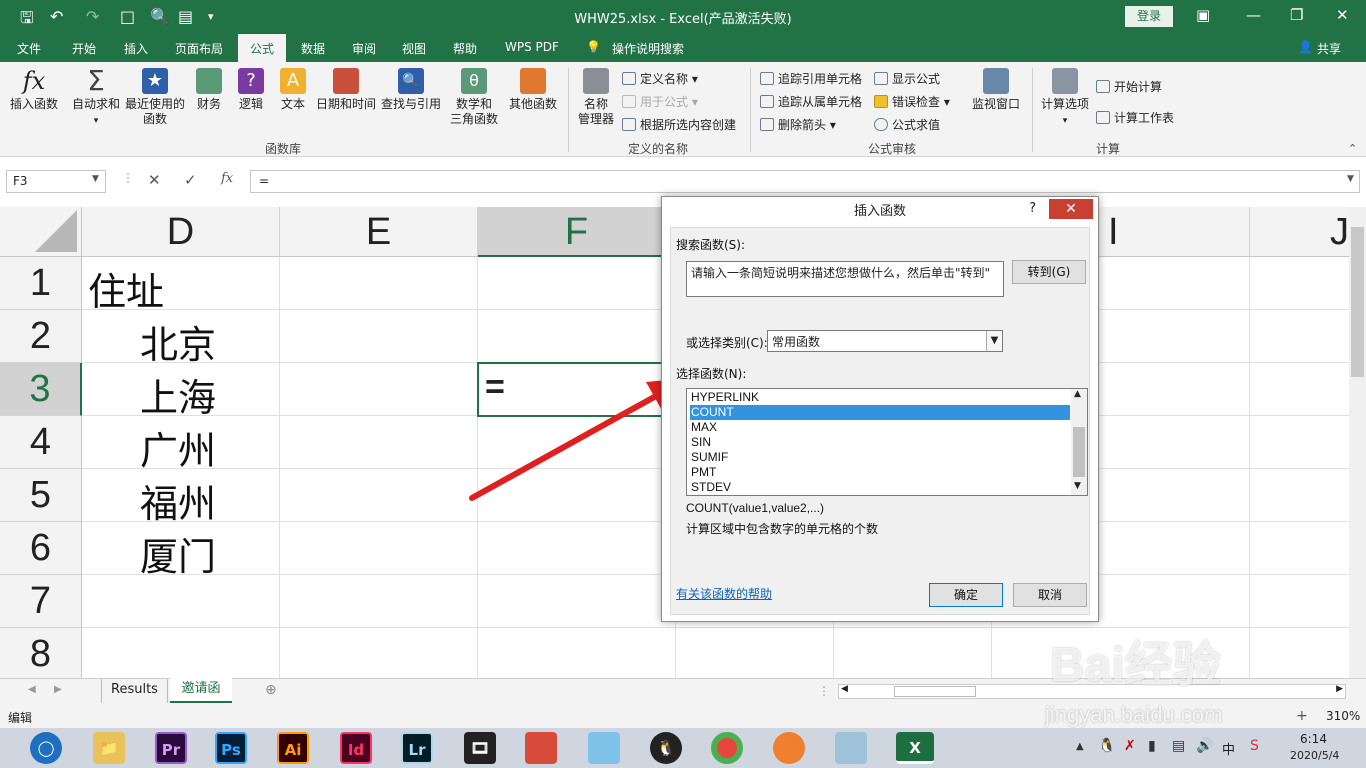 Image resolution: width=1366 pixels, height=768 pixels. I want to click on tab-view: 视图, so click(414, 48).